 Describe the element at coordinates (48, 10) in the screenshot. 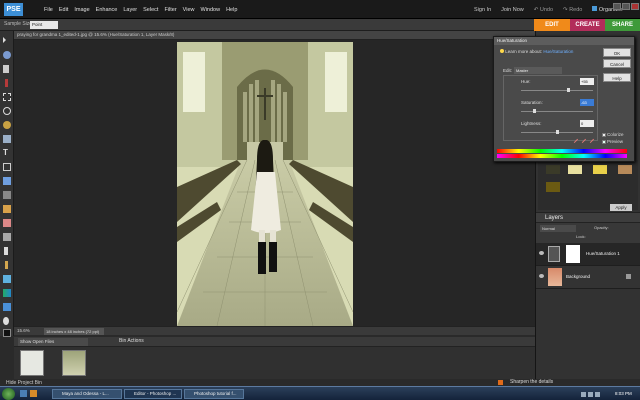

I see `menu-file: File` at that location.